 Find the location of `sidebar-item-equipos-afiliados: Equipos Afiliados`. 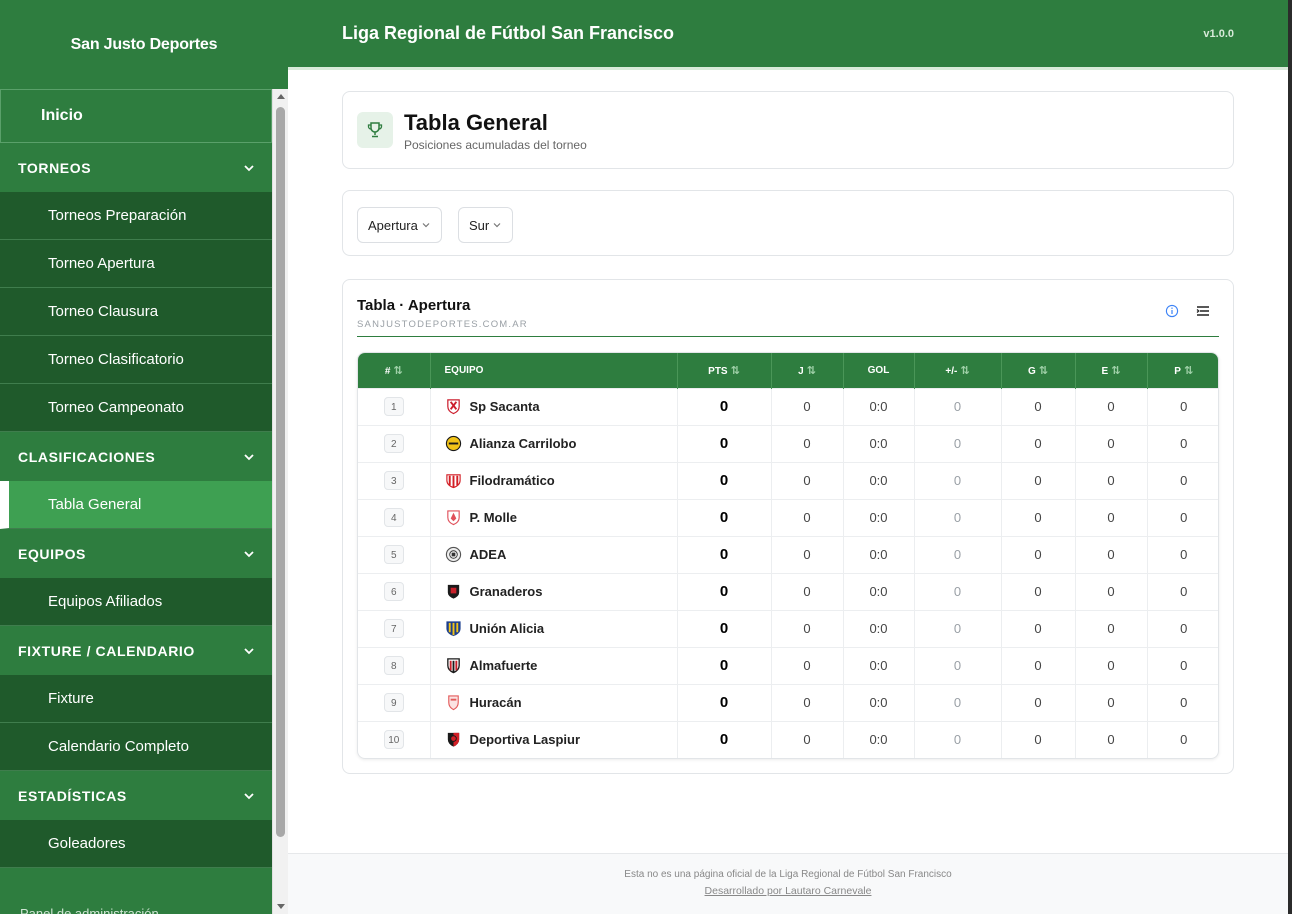

sidebar-item-equipos-afiliados: Equipos Afiliados is located at coordinates (136, 602).